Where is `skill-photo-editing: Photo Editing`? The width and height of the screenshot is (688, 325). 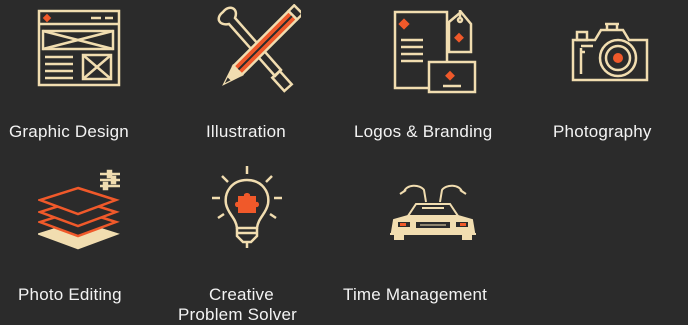
skill-photo-editing: Photo Editing is located at coordinates (85, 241).